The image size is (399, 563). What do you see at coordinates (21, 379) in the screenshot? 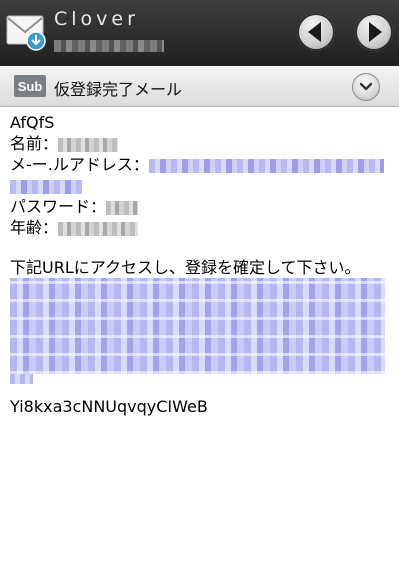
I see `confirmation-link-redacted-end` at bounding box center [21, 379].